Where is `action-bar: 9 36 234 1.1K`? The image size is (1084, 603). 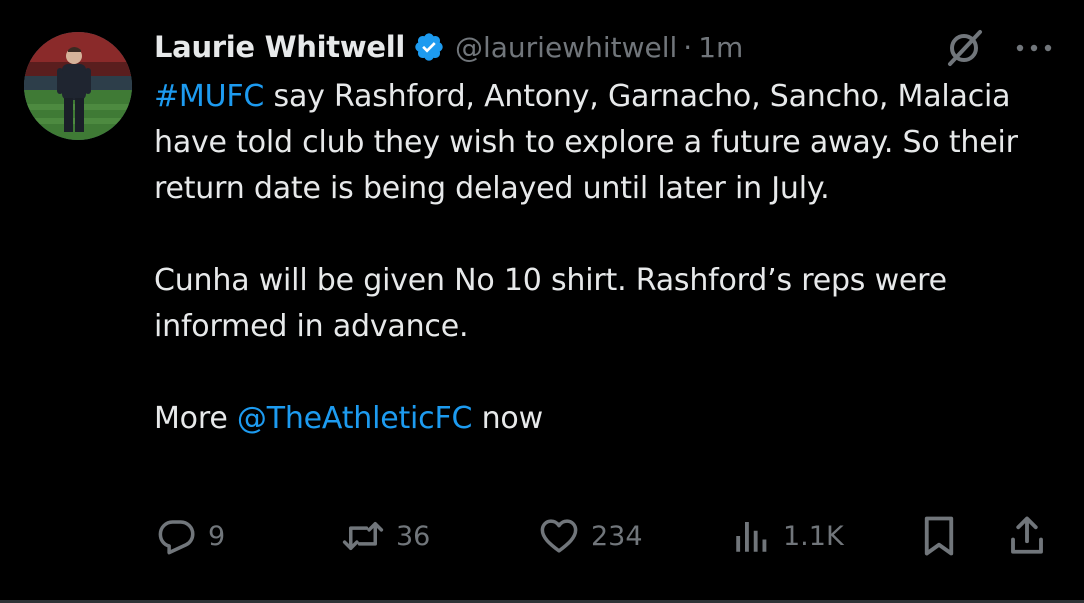 action-bar: 9 36 234 1.1K is located at coordinates (609, 536).